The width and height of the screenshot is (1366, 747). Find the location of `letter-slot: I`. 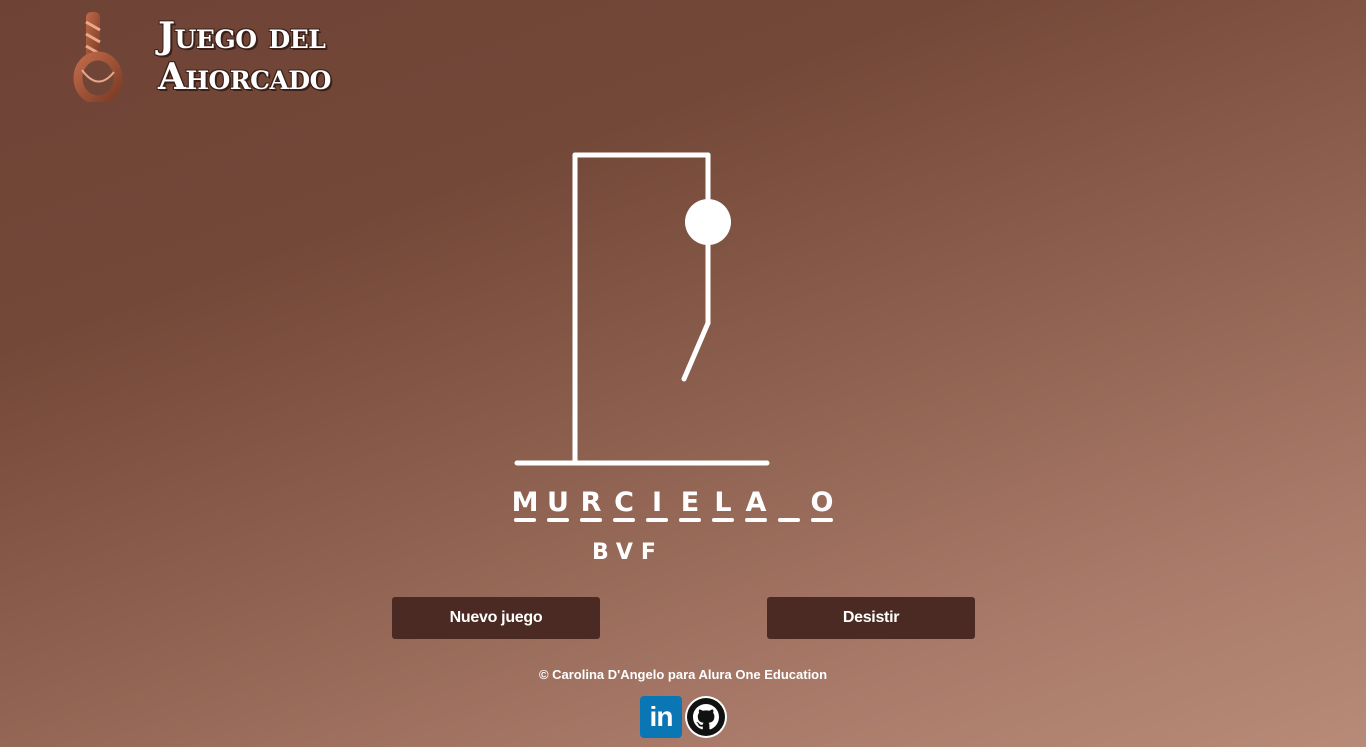

letter-slot: I is located at coordinates (657, 506).